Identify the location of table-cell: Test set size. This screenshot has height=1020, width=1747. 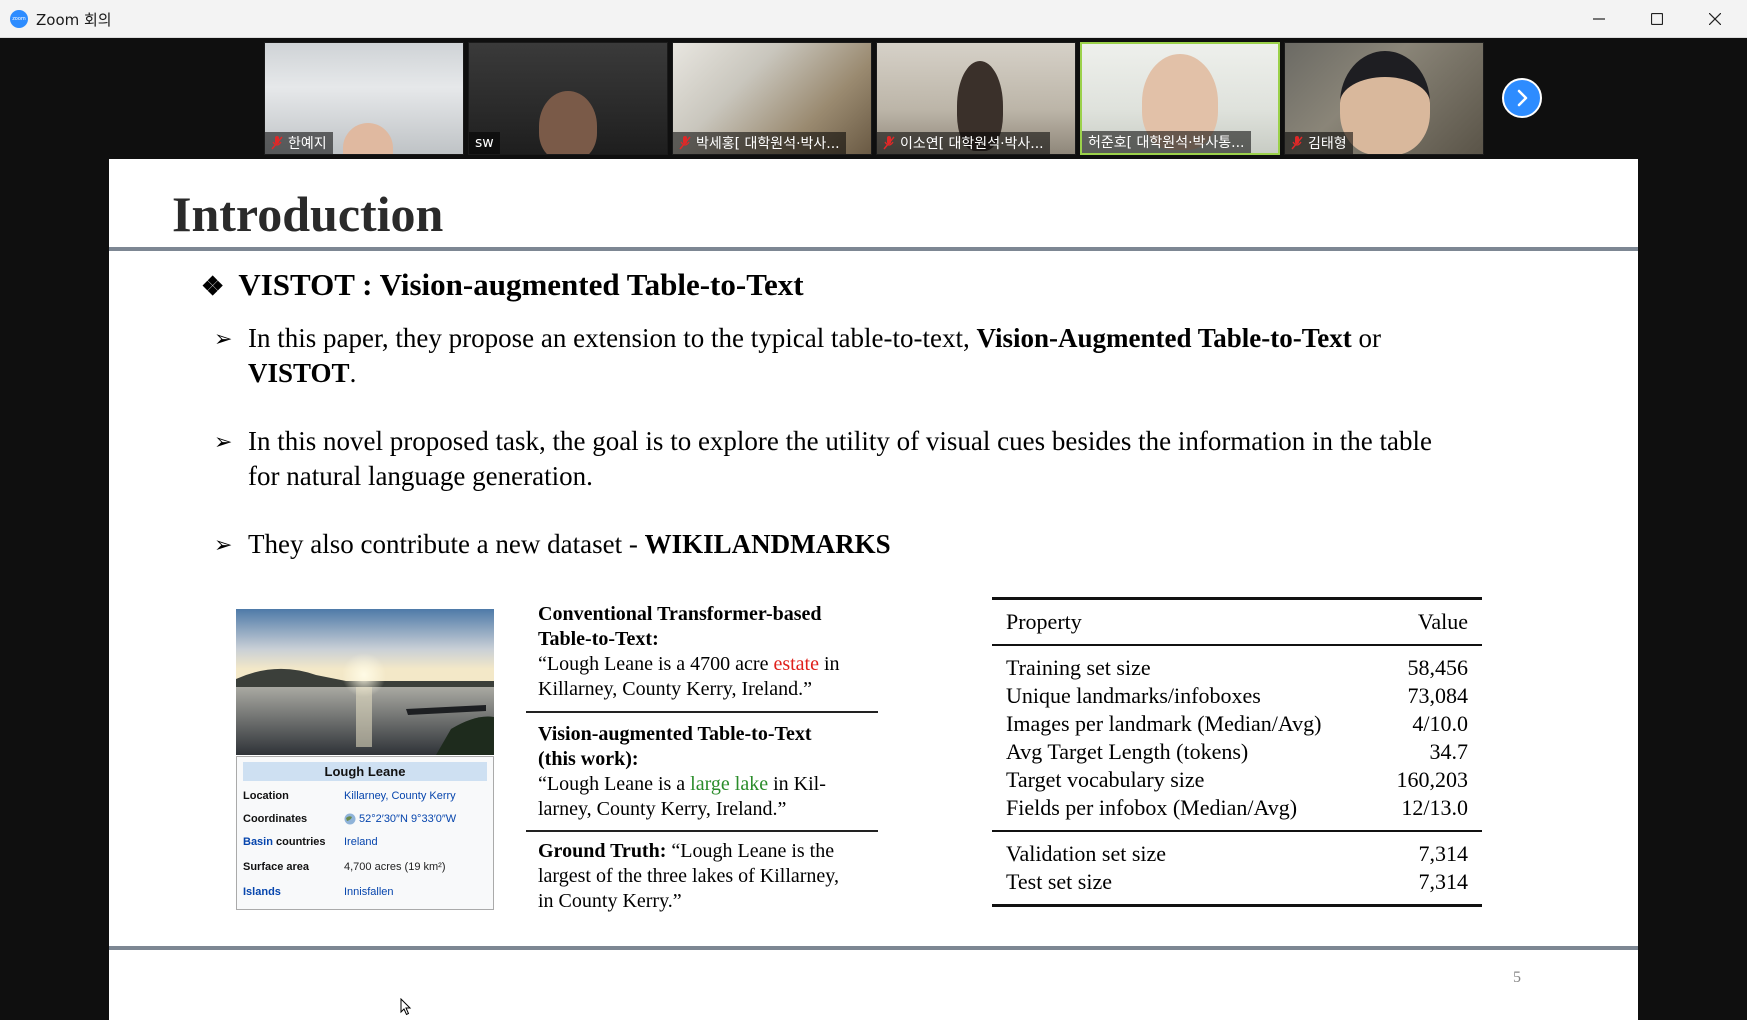
(1059, 881).